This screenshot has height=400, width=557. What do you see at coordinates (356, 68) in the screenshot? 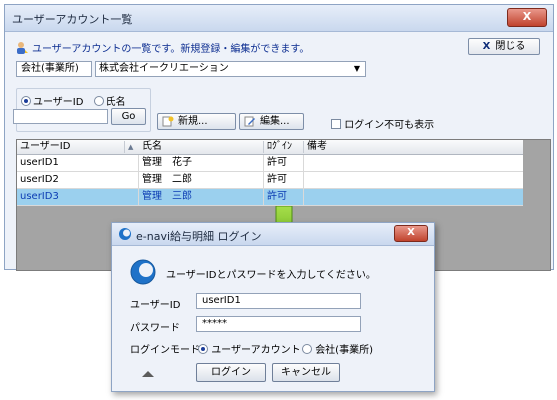
I see `chevron-down-icon: ▼` at bounding box center [356, 68].